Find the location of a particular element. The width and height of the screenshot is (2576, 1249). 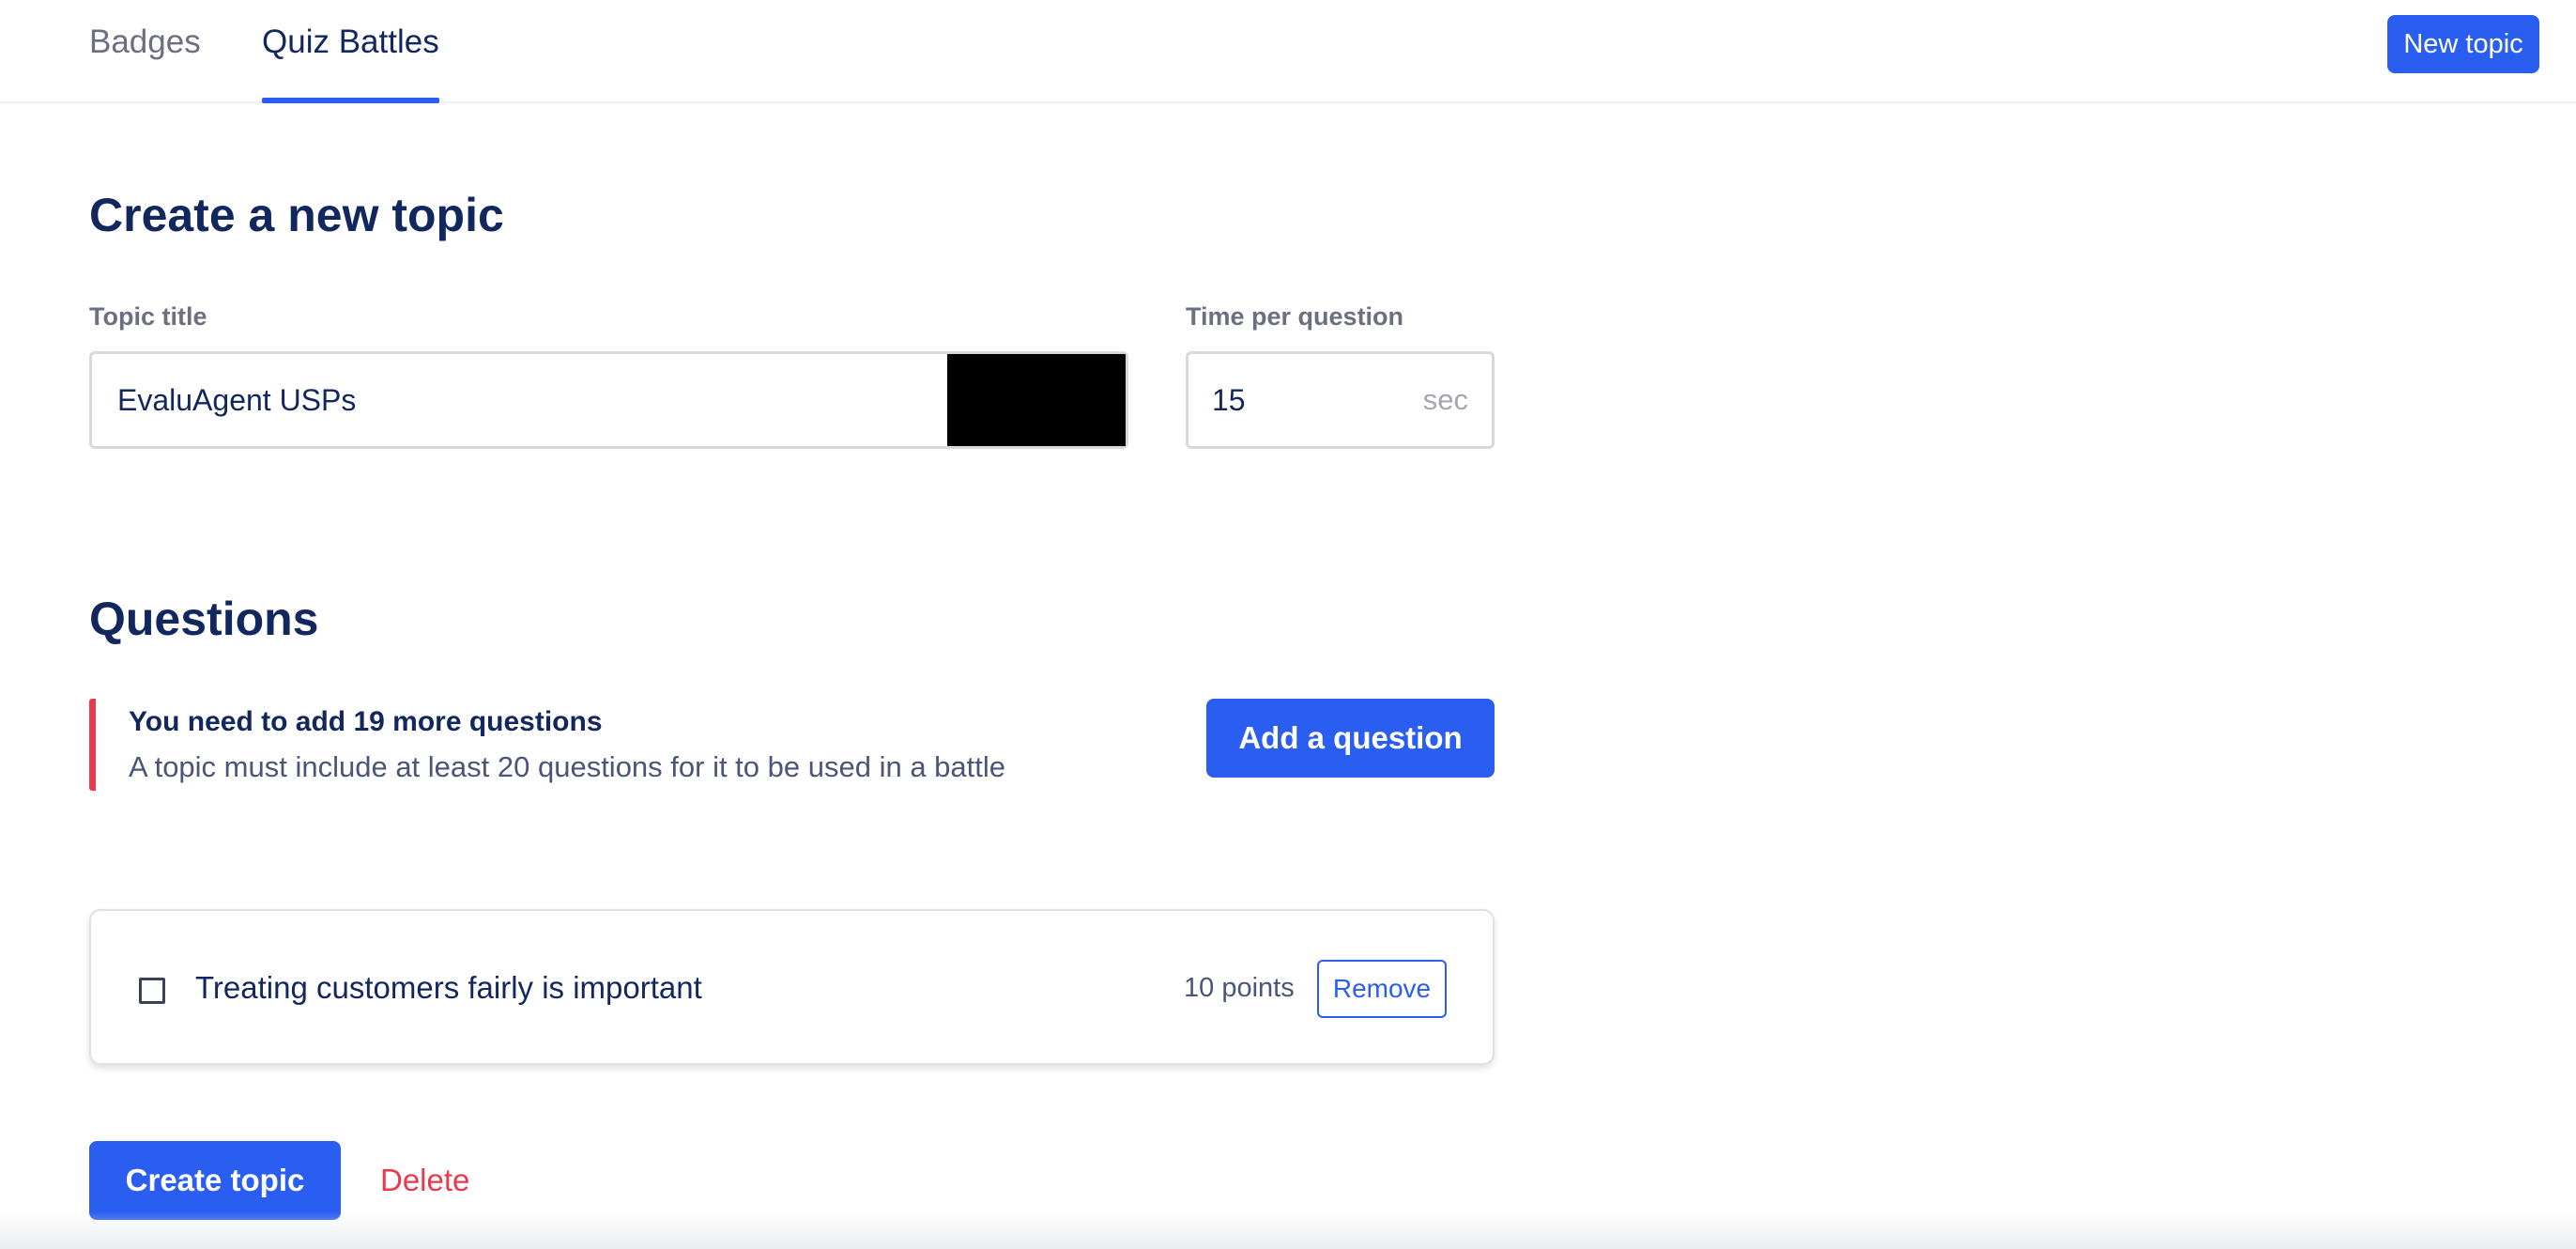

create-topic-button: Create topic is located at coordinates (215, 1180).